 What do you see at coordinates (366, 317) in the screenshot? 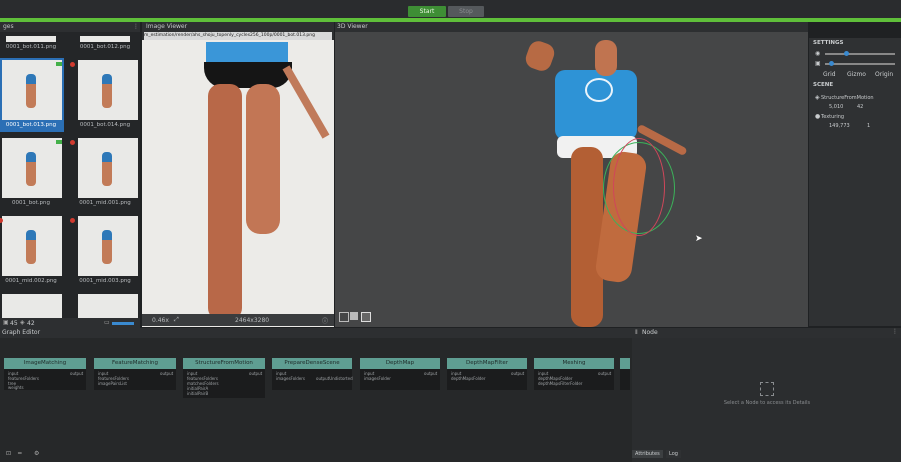
I see `textured-mode-icon` at bounding box center [366, 317].